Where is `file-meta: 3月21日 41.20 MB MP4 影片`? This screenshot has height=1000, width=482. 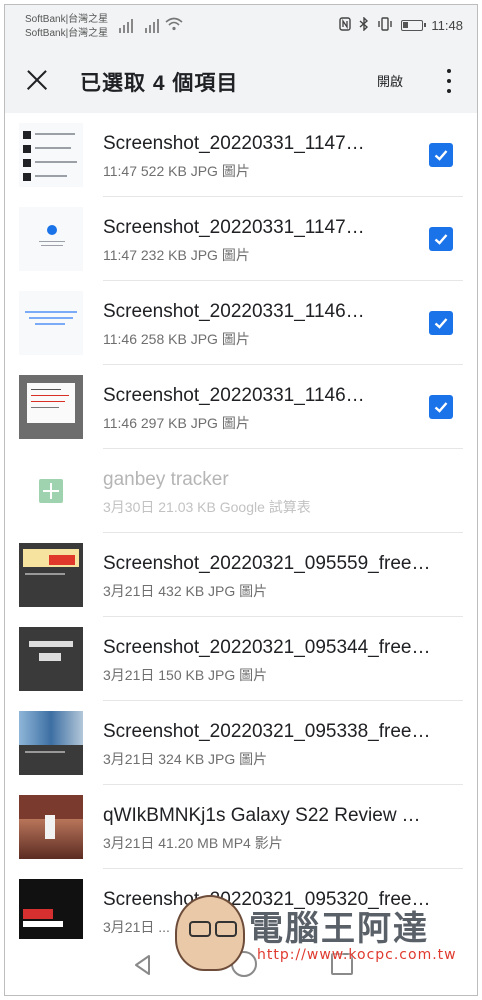
file-meta: 3月21日 41.20 MB MP4 影片 is located at coordinates (193, 843).